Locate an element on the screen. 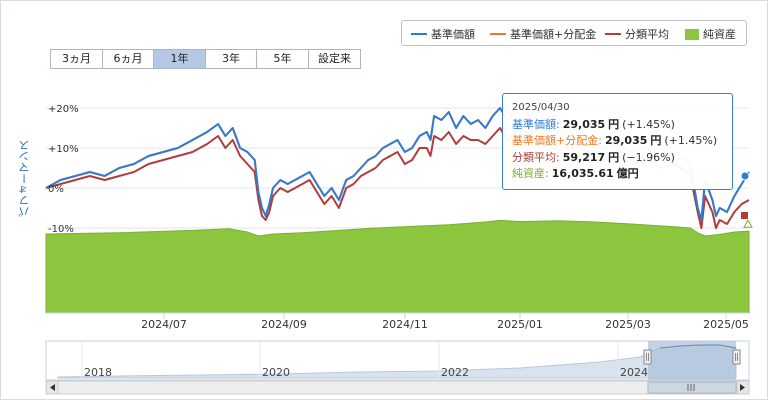 The image size is (768, 400). x-tick-label: 2024/11 is located at coordinates (405, 324).